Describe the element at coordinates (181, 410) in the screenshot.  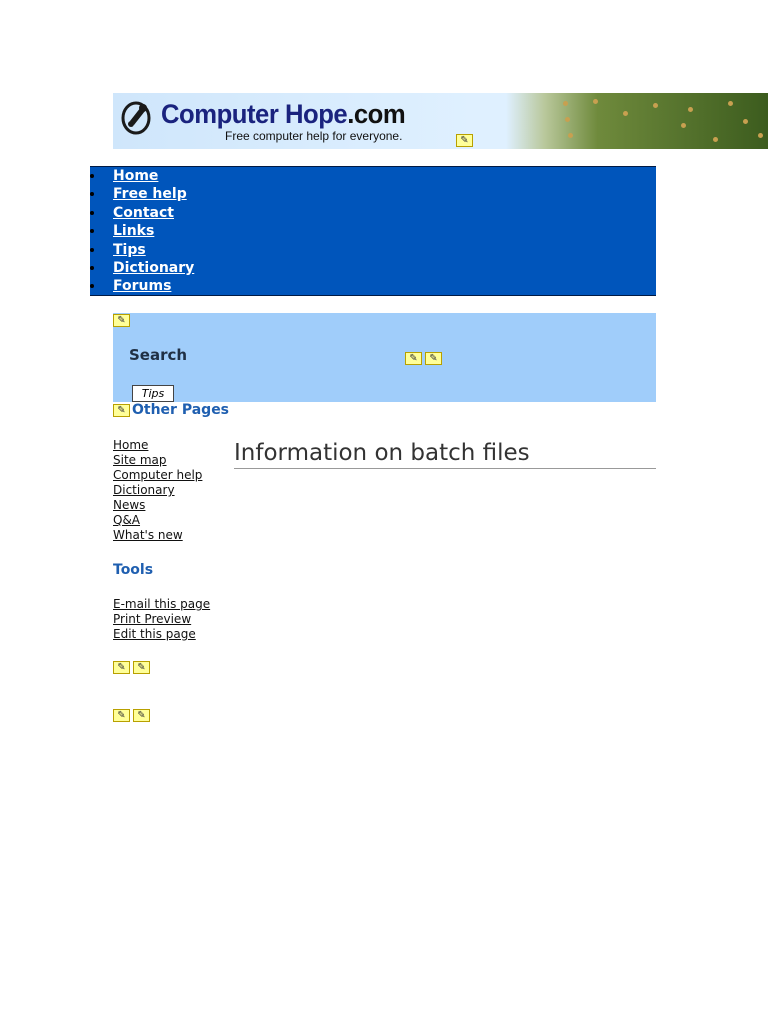
I see `other-pages-heading: Other Pages` at that location.